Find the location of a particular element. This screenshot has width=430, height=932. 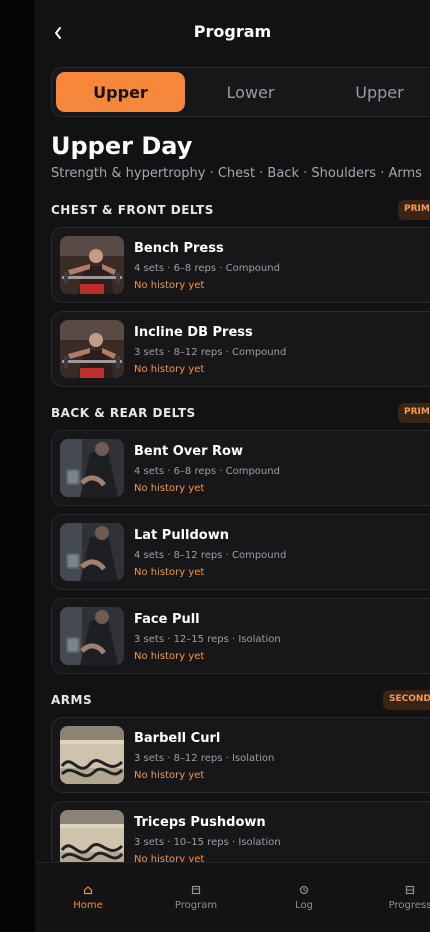

section-header-back: BACK & REAR DELTS PRIMARY is located at coordinates (240, 415).